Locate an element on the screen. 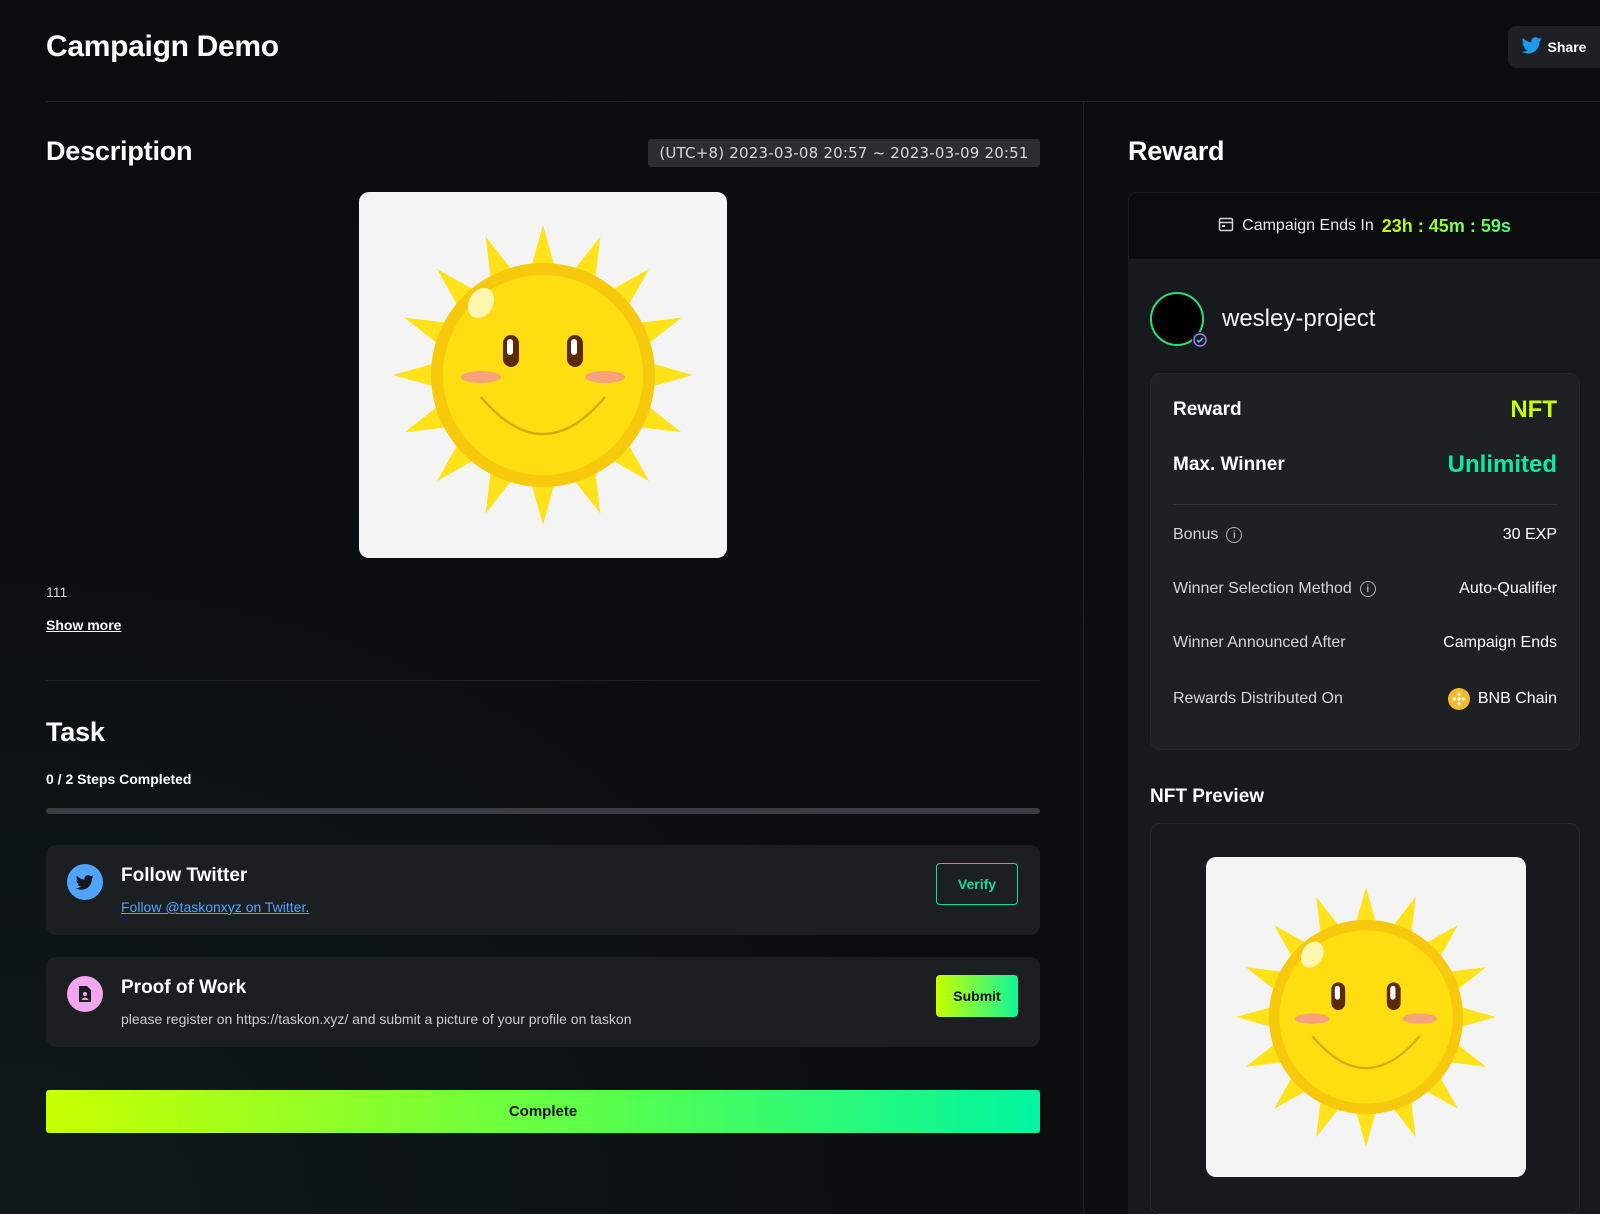  reward-heading: Reward is located at coordinates (1176, 151).